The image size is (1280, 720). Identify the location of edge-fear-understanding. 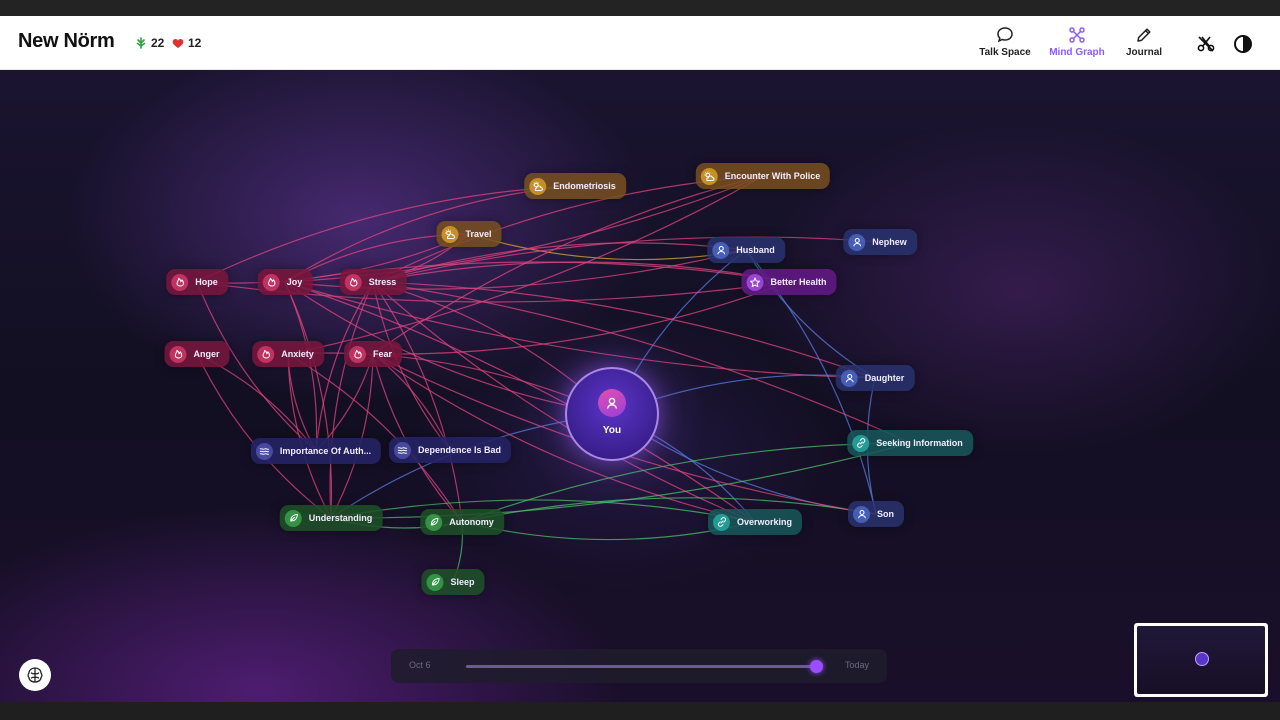
(352, 436).